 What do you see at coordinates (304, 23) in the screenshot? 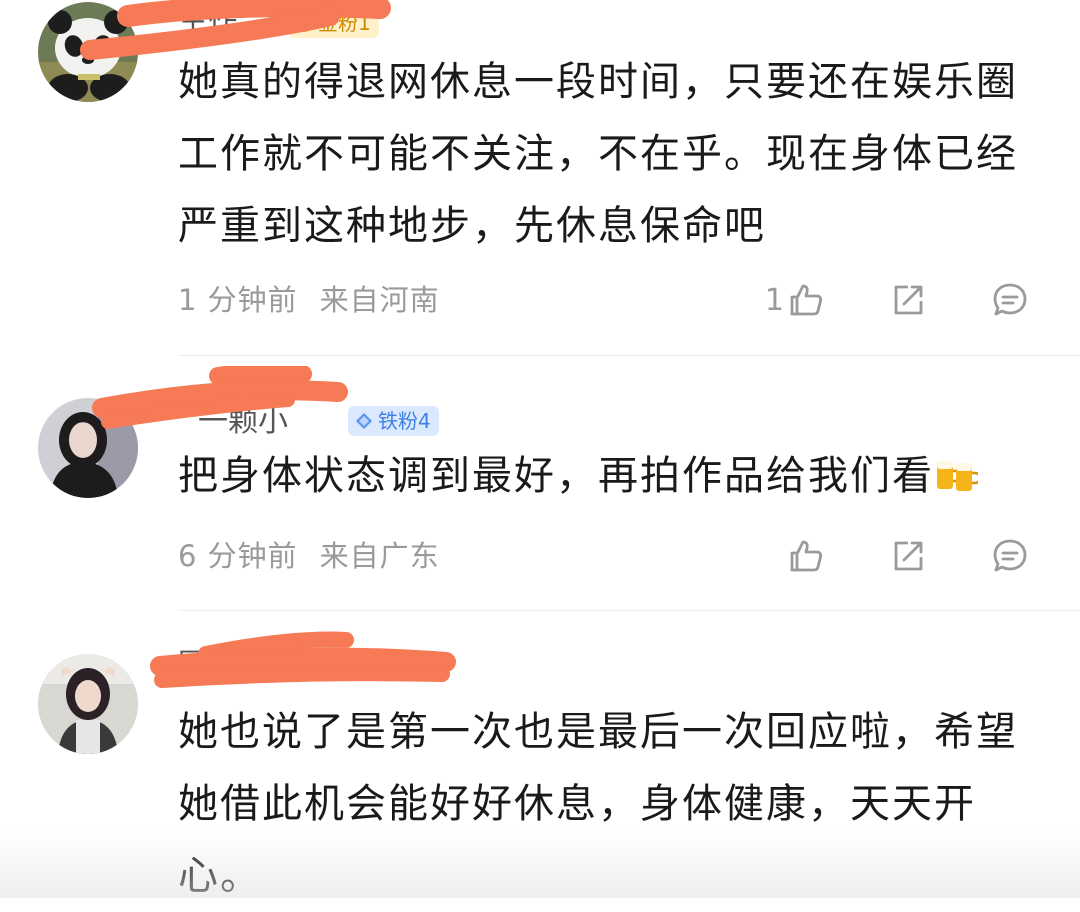
I see `crown-icon` at bounding box center [304, 23].